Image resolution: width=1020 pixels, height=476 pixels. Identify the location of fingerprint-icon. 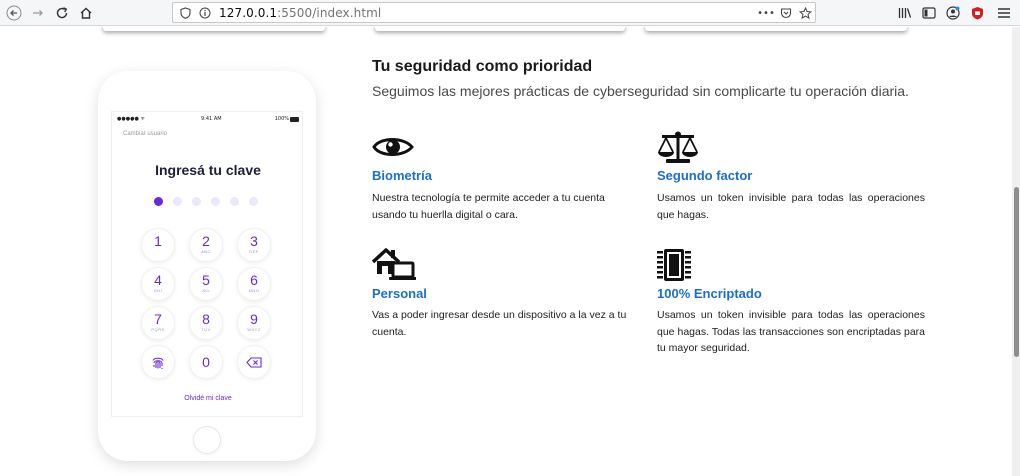
(158, 363).